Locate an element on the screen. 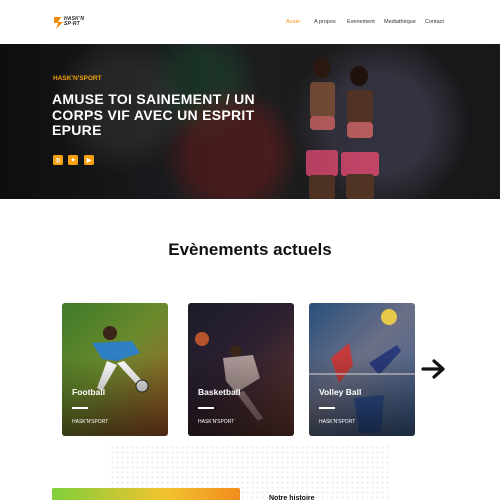 The image size is (500, 502). event-card-title: Volley Ball is located at coordinates (340, 392).